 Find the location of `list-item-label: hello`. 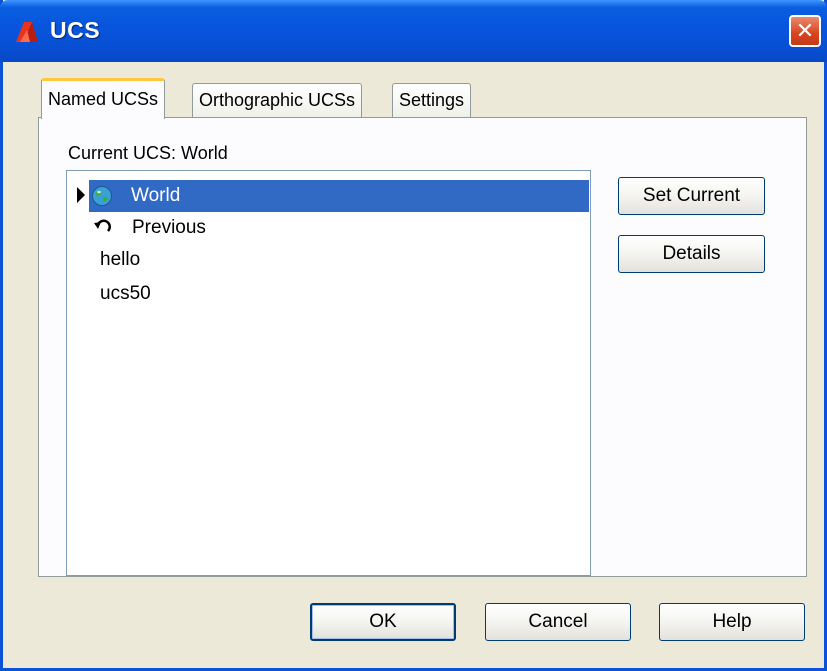

list-item-label: hello is located at coordinates (120, 259).